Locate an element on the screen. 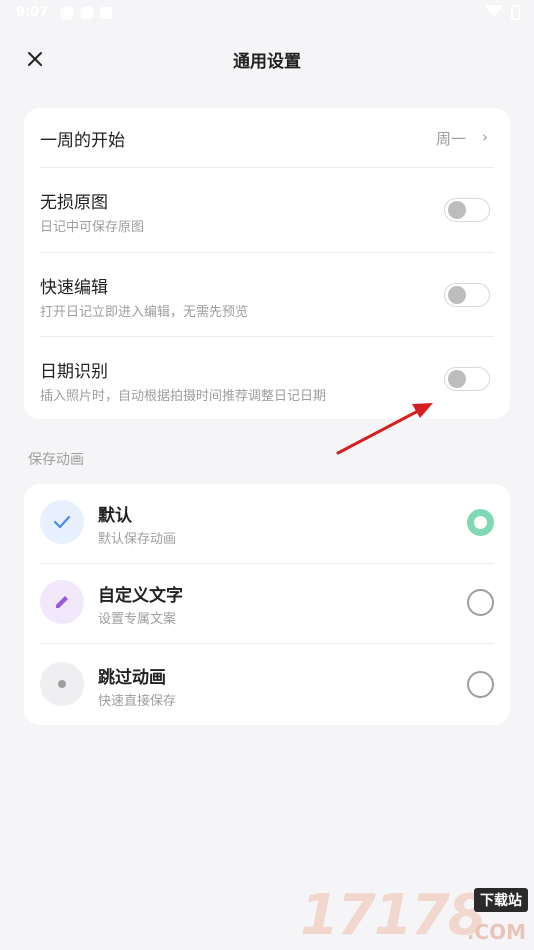  page-title: 通用设置 is located at coordinates (267, 62).